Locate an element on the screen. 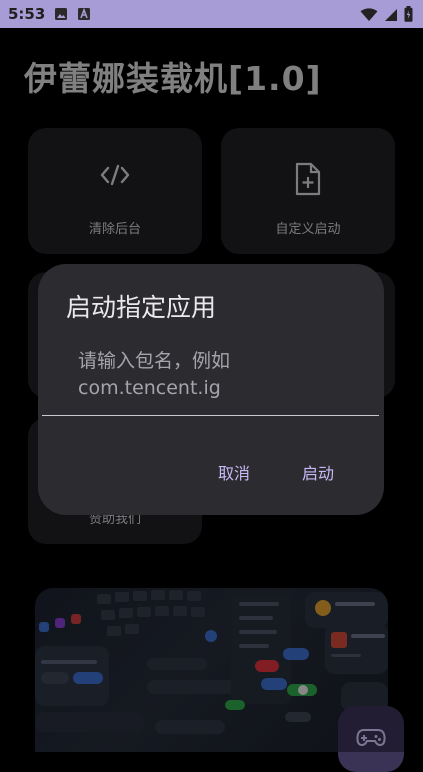 Image resolution: width=423 pixels, height=772 pixels. wifi-icon is located at coordinates (369, 16).